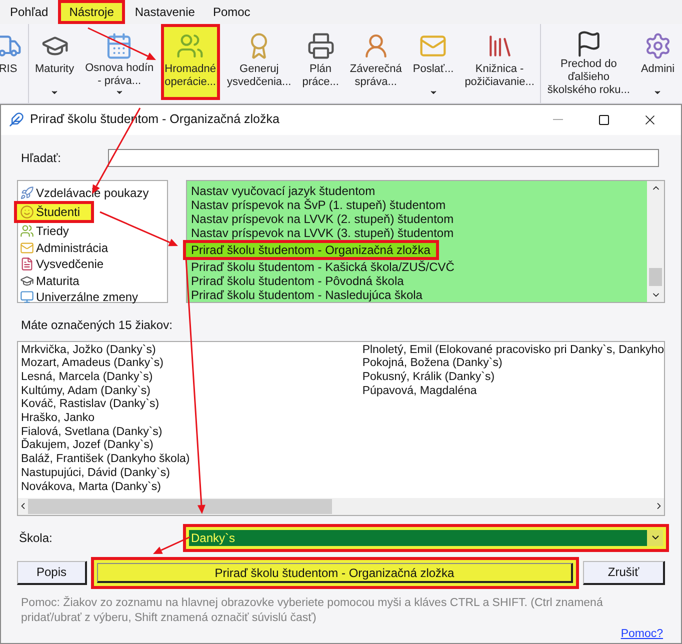  What do you see at coordinates (513, 391) in the screenshot?
I see `student-name: Púpavová, Magdaléna` at bounding box center [513, 391].